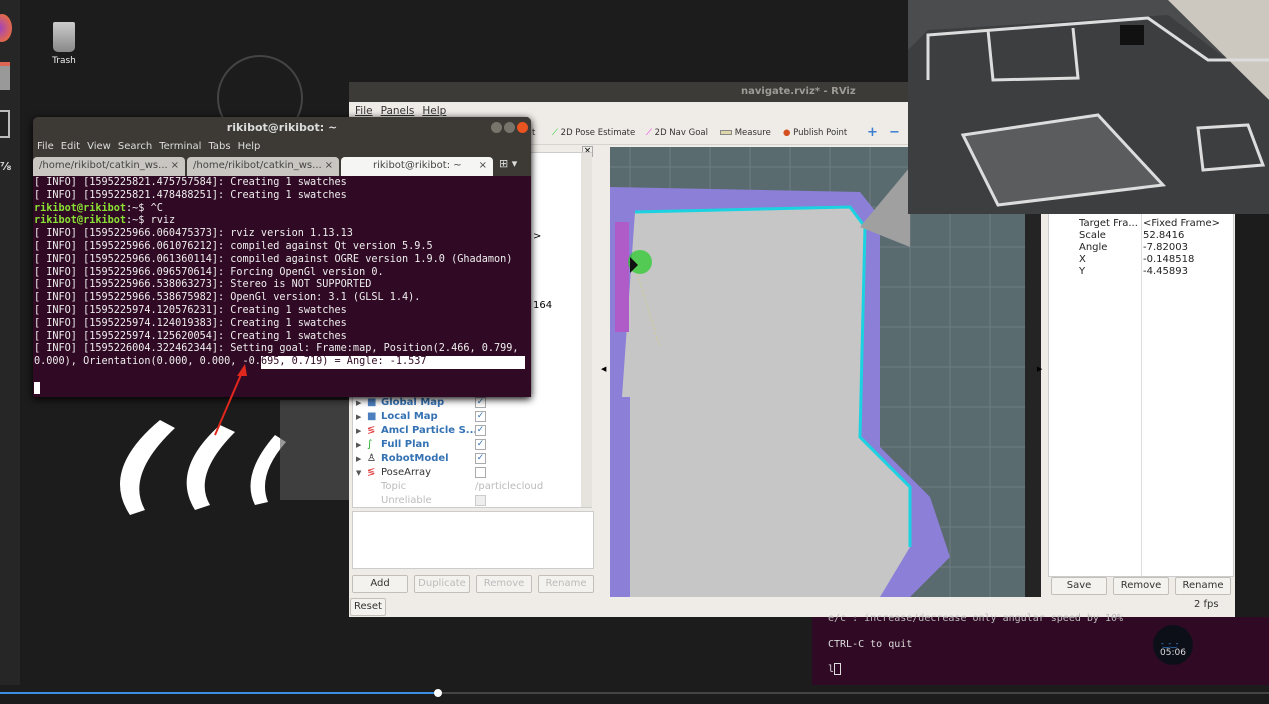 The image size is (1269, 704). Describe the element at coordinates (634, 693) in the screenshot. I see `video-progress-bar` at that location.